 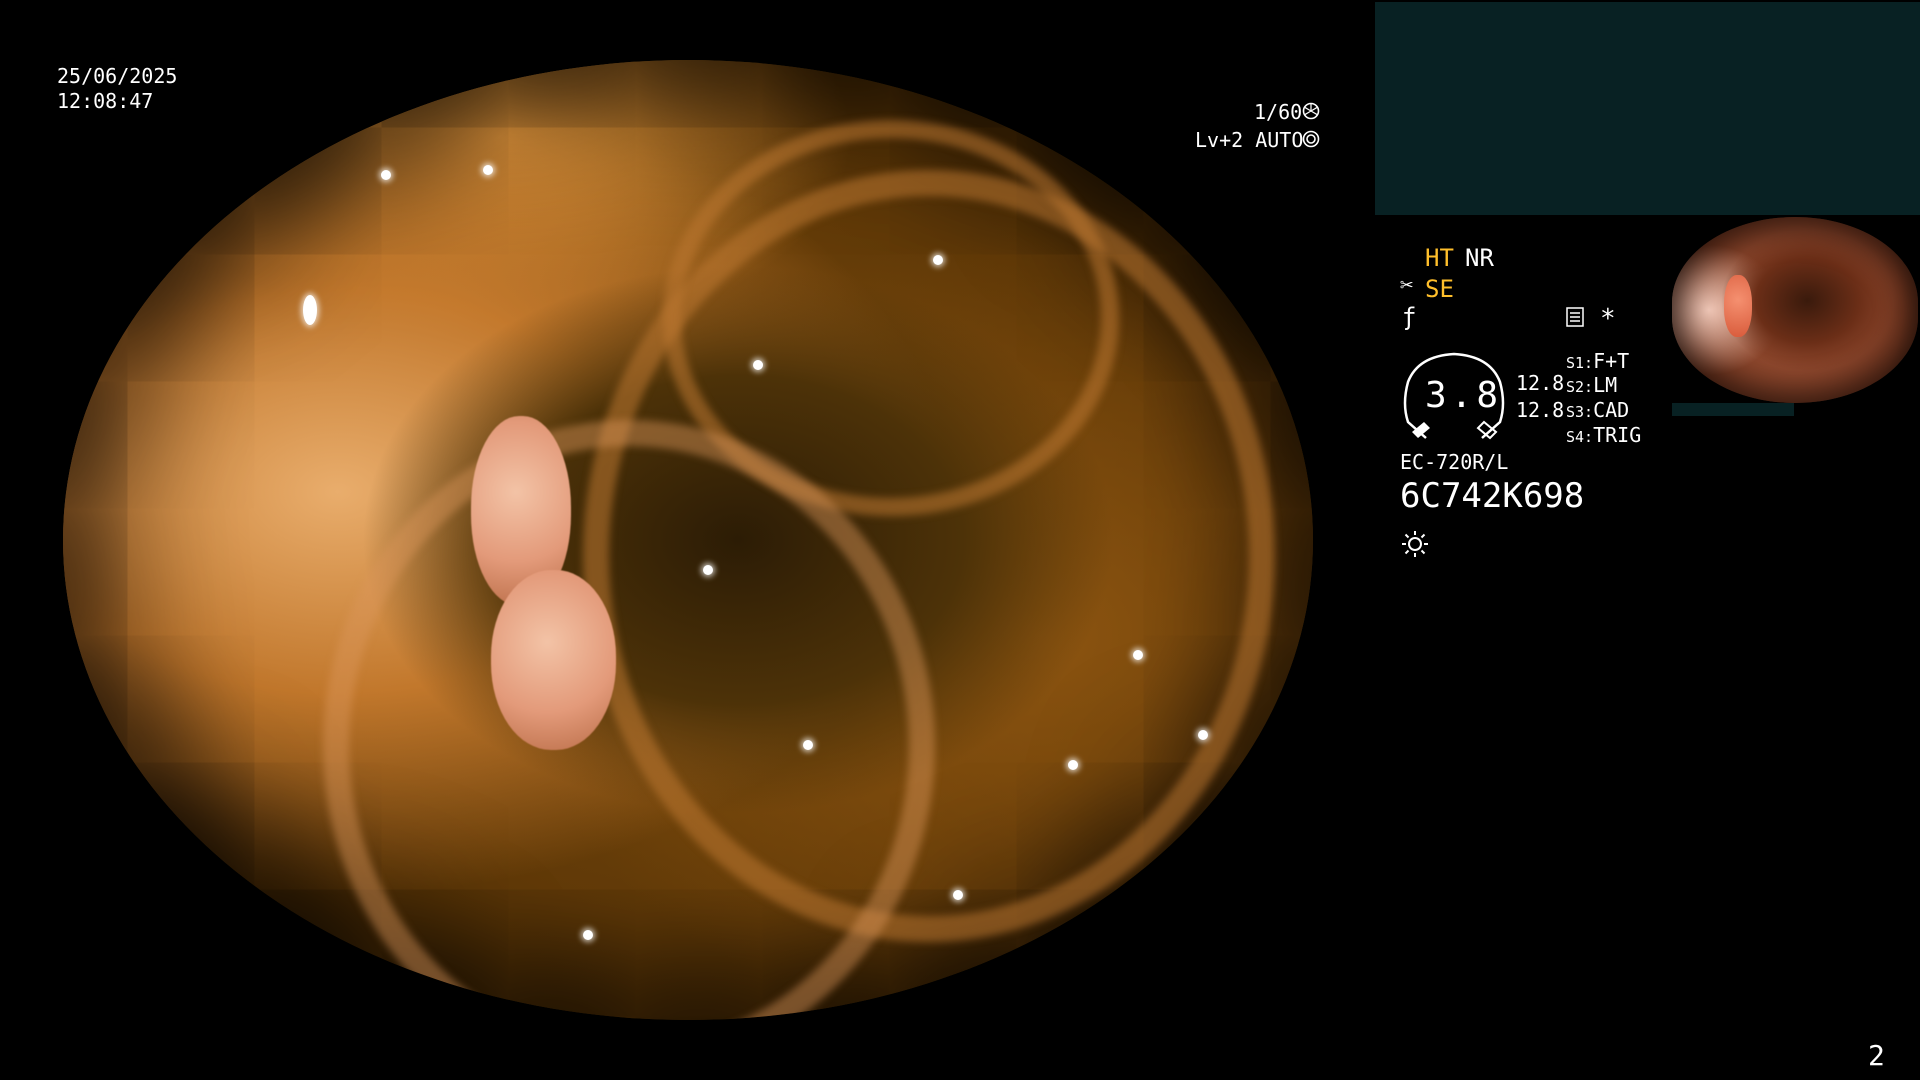 I want to click on switch-1: S1:F+T, so click(x=1597, y=361).